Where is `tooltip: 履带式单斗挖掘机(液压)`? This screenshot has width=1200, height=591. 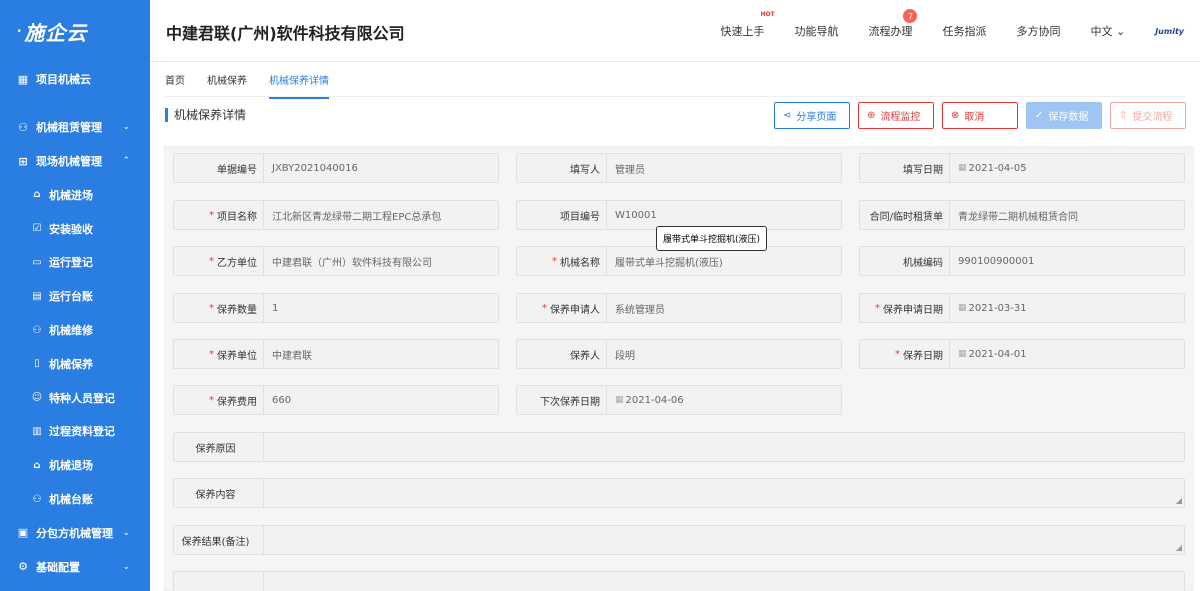 tooltip: 履带式单斗挖掘机(液压) is located at coordinates (712, 238).